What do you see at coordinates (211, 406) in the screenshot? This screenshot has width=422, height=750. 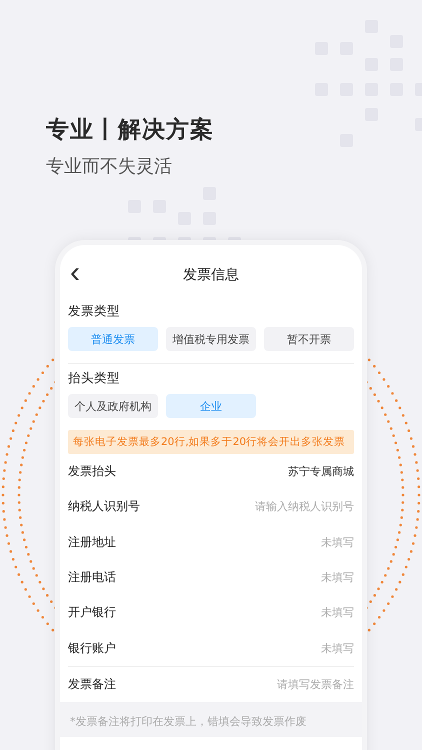 I see `option-chip: 企业` at bounding box center [211, 406].